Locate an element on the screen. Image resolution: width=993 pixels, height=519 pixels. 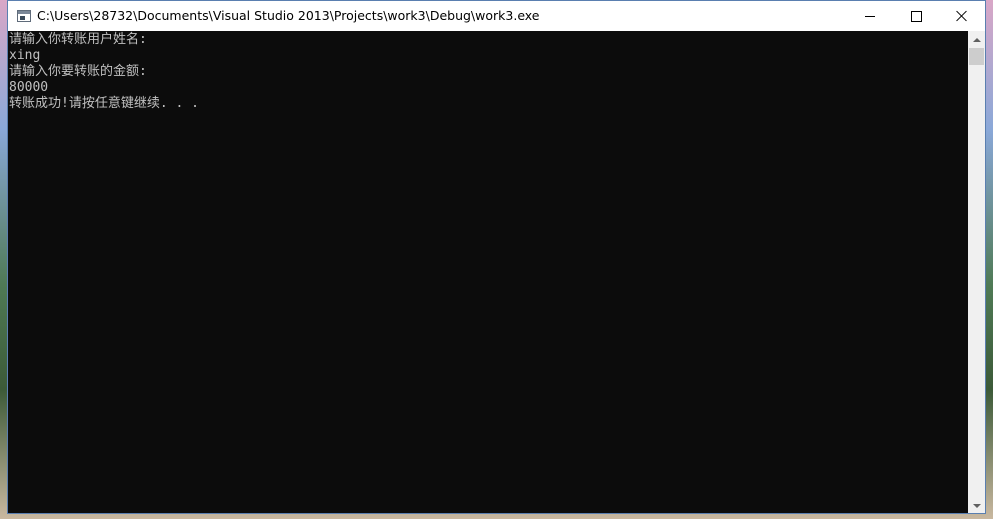
maximize-button is located at coordinates (916, 16).